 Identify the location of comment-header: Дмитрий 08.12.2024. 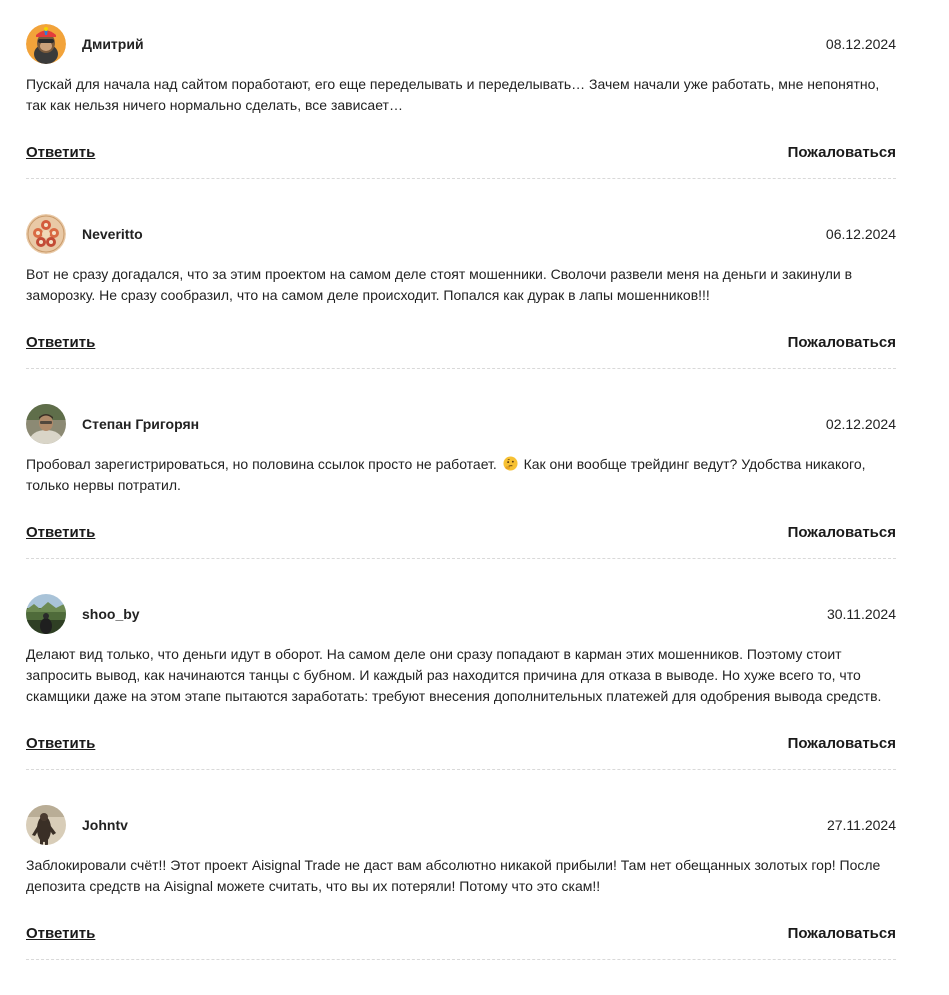
(461, 45).